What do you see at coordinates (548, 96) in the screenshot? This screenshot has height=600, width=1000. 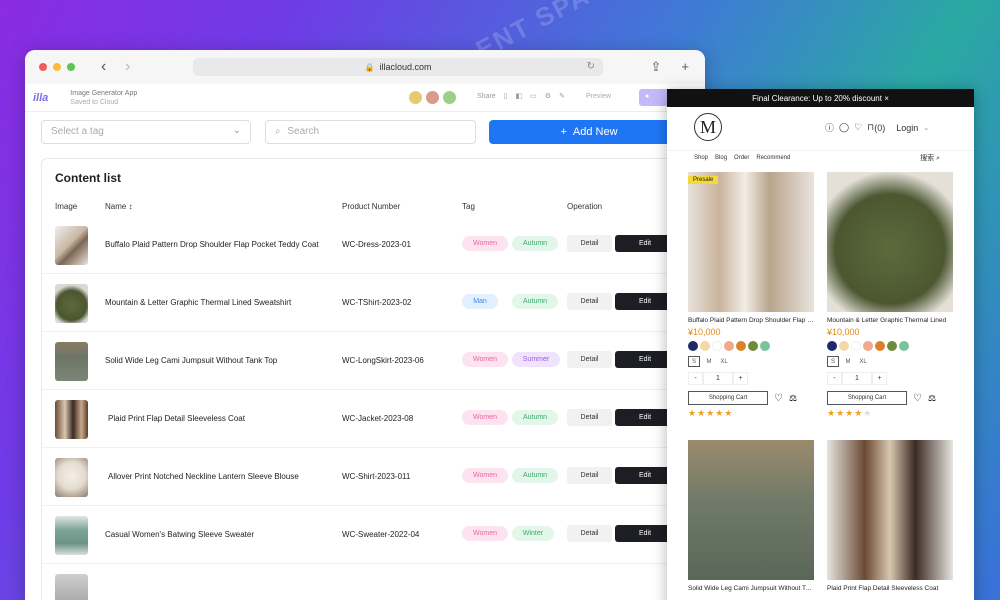 I see `settings-icon: ⚙` at bounding box center [548, 96].